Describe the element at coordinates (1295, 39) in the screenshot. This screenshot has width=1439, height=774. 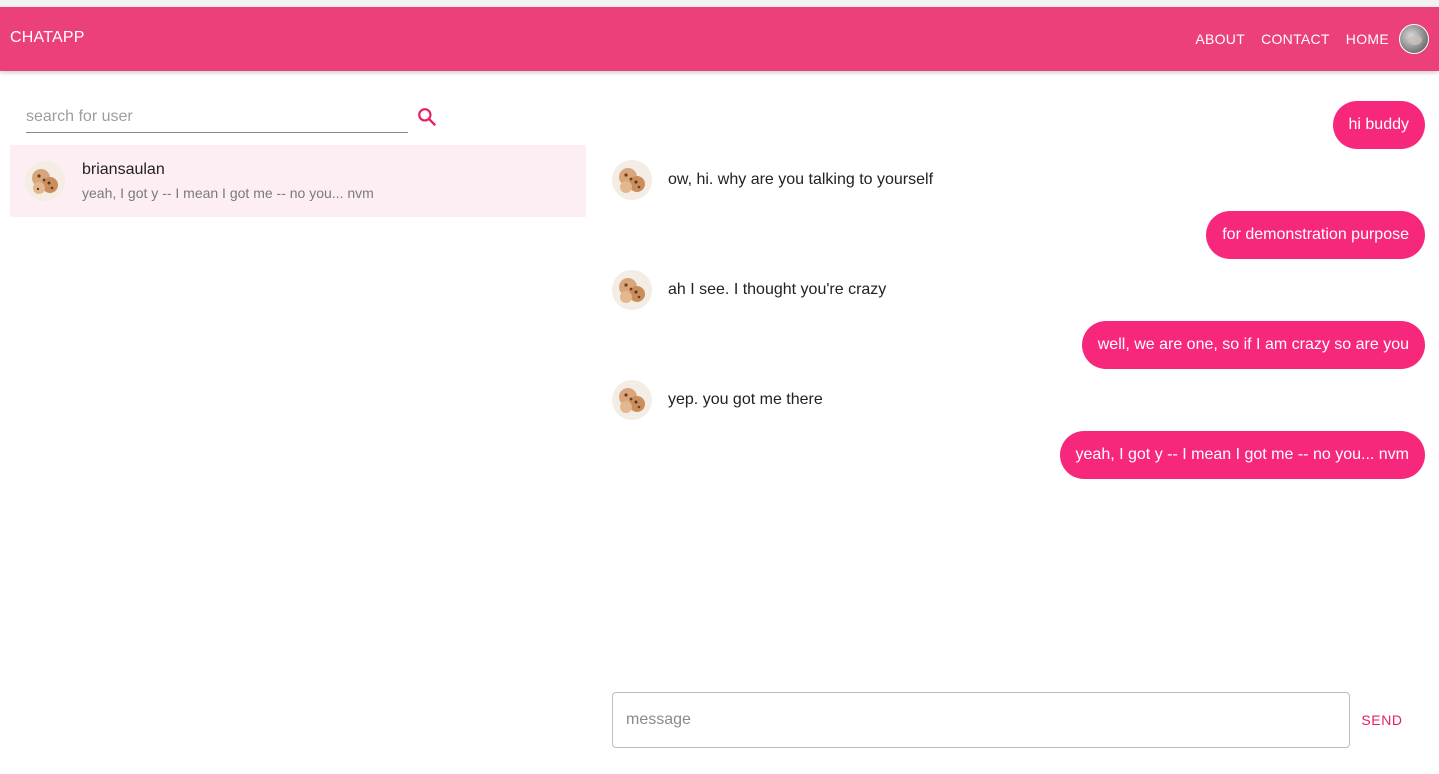
I see `nav-contact-link: CONTACT` at that location.